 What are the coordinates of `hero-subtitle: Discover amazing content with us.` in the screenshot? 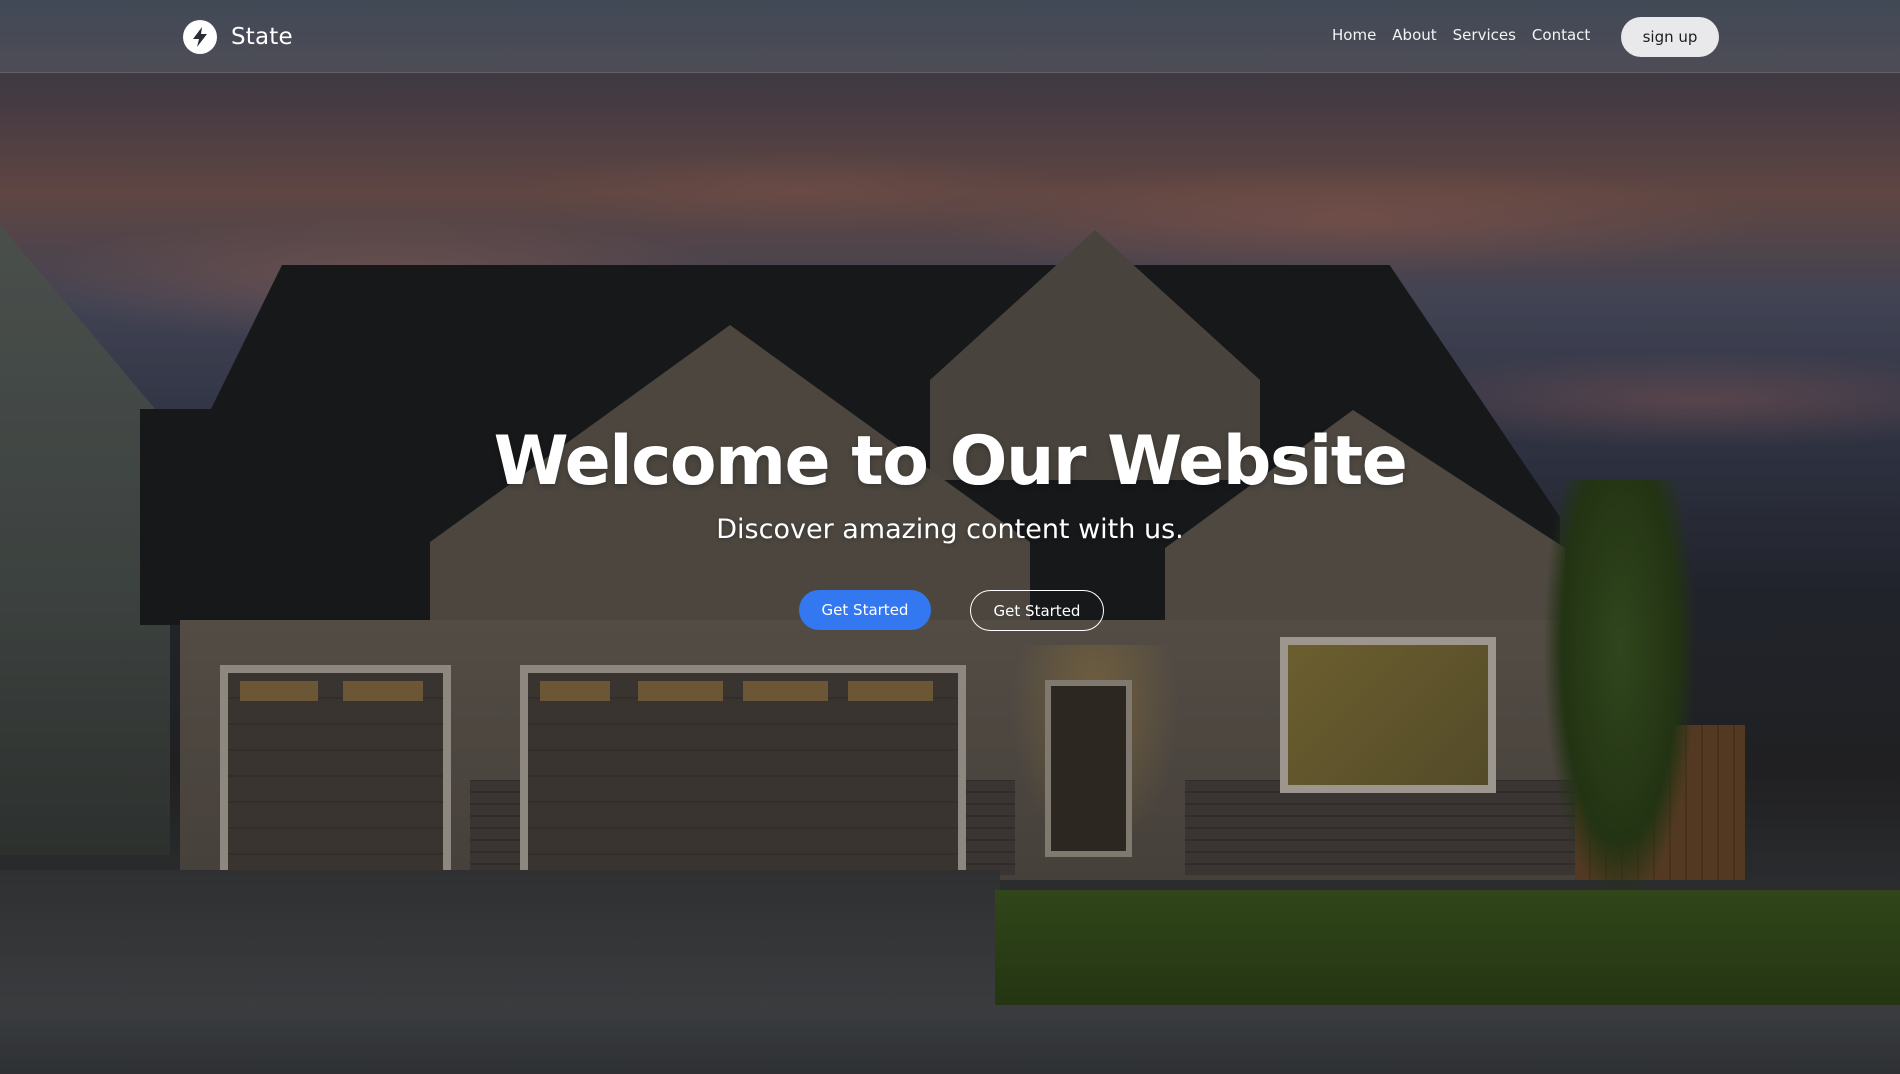 It's located at (950, 529).